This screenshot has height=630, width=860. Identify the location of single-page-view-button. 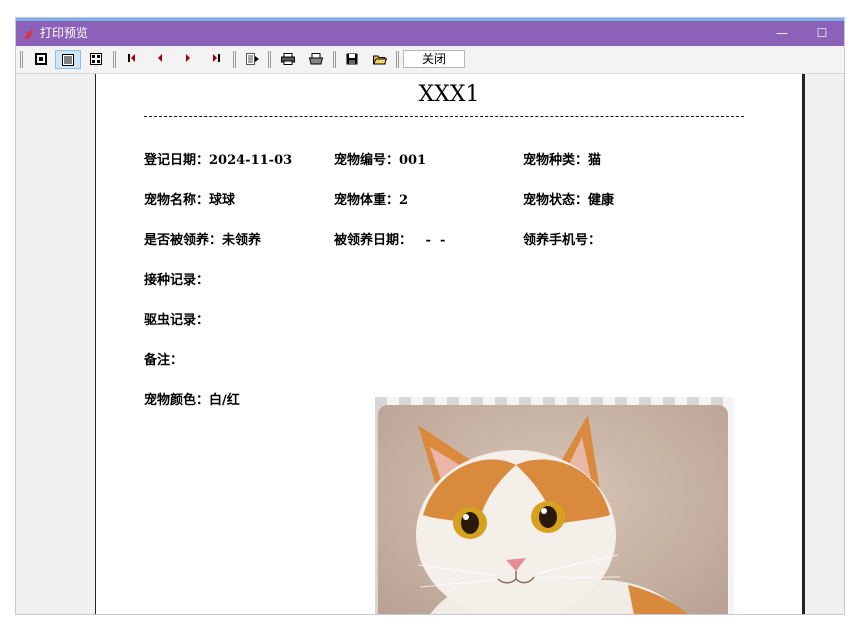
(41, 59).